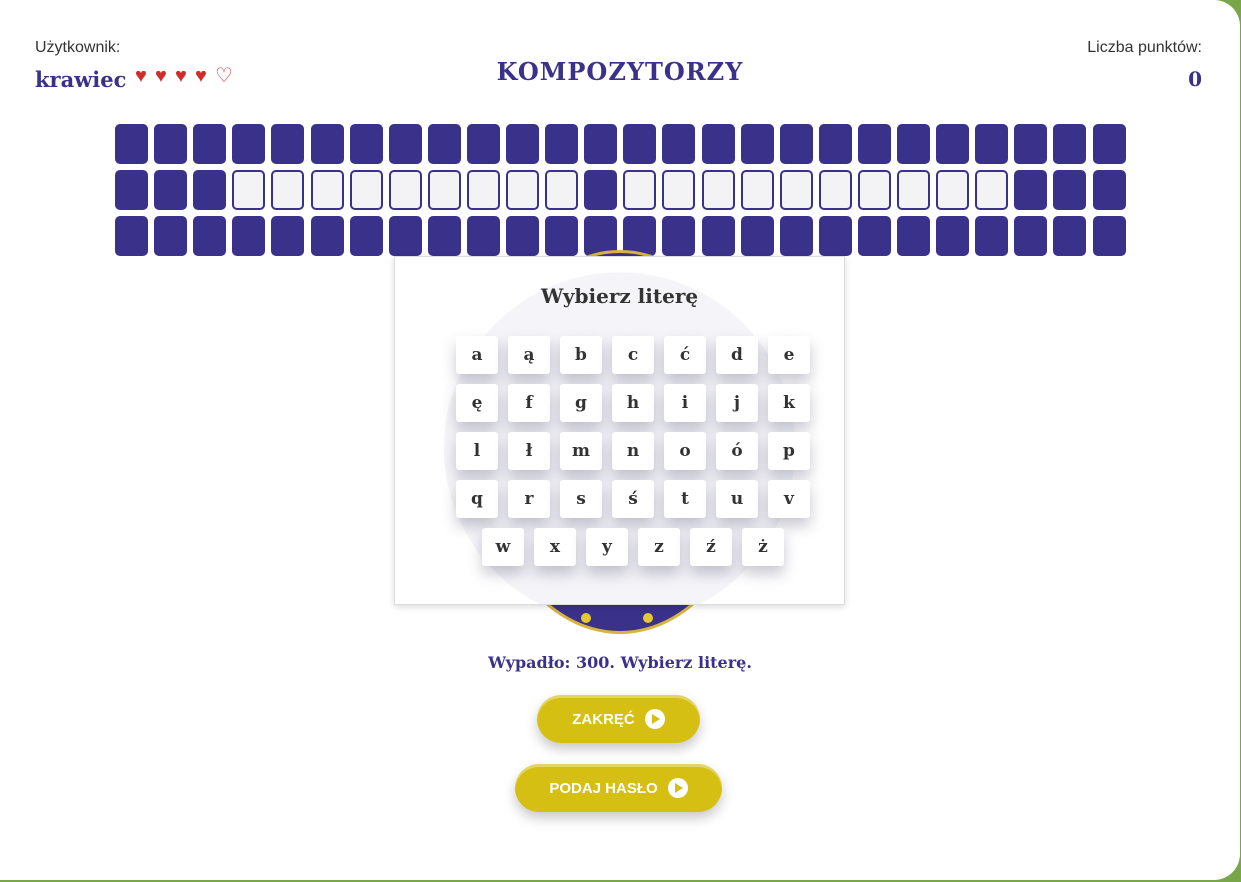  I want to click on letter-key: y, so click(607, 547).